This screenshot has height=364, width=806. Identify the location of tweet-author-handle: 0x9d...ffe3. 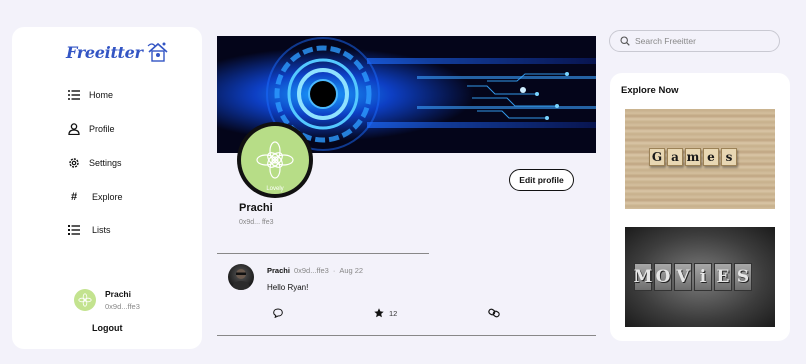
(311, 270).